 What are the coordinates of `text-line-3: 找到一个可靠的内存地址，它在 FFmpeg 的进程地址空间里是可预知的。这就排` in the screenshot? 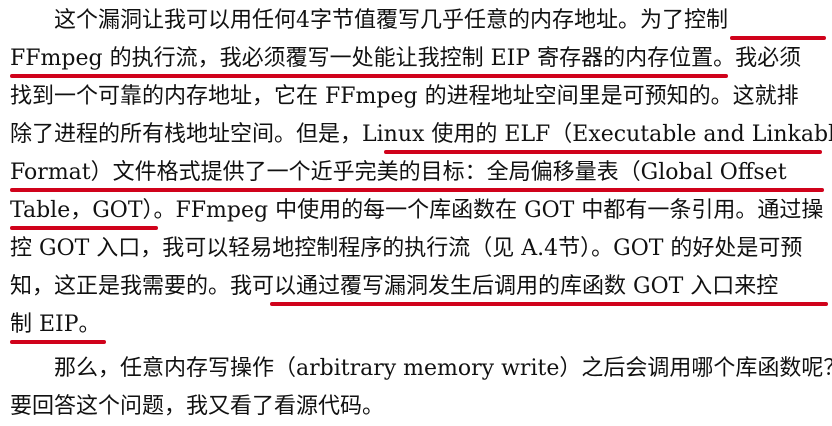 It's located at (404, 96).